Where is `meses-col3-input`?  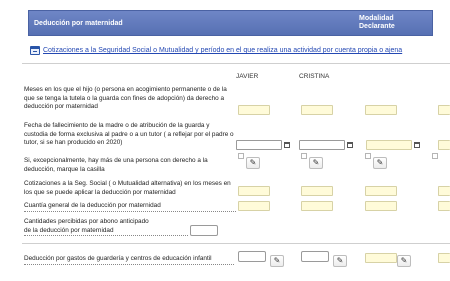 meses-col3-input is located at coordinates (381, 110).